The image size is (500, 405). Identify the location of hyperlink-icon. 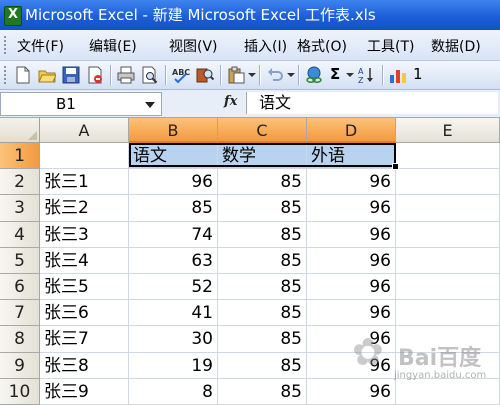
(314, 75).